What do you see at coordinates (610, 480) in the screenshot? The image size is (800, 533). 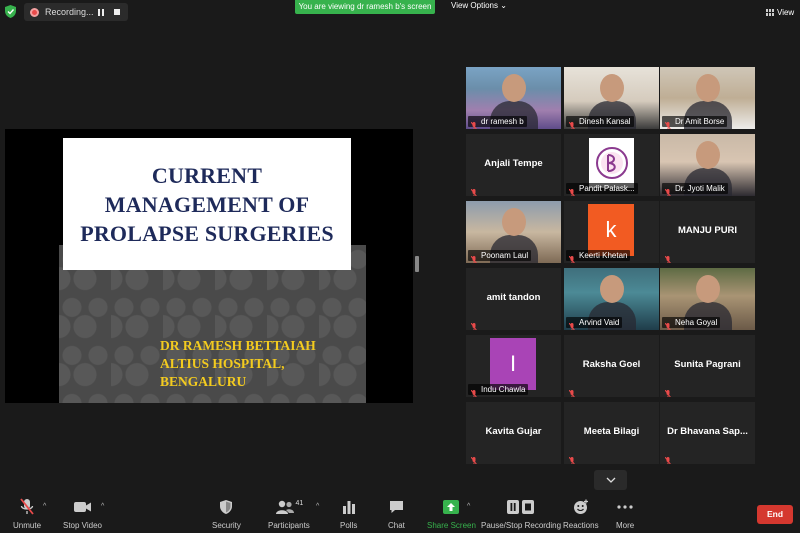 I see `gallery-scroll-down-button` at bounding box center [610, 480].